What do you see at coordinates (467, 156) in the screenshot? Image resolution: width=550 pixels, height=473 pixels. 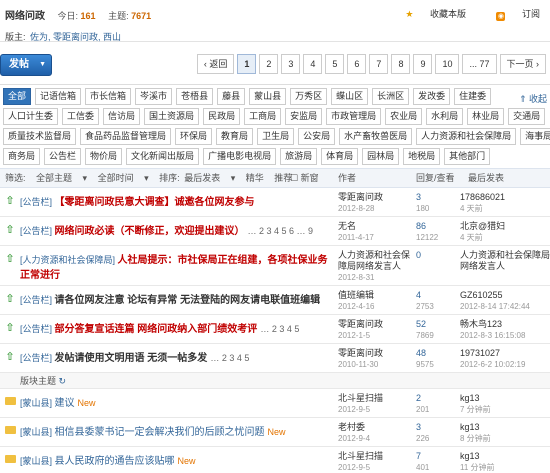 I see `category-tag: 其他部门` at bounding box center [467, 156].